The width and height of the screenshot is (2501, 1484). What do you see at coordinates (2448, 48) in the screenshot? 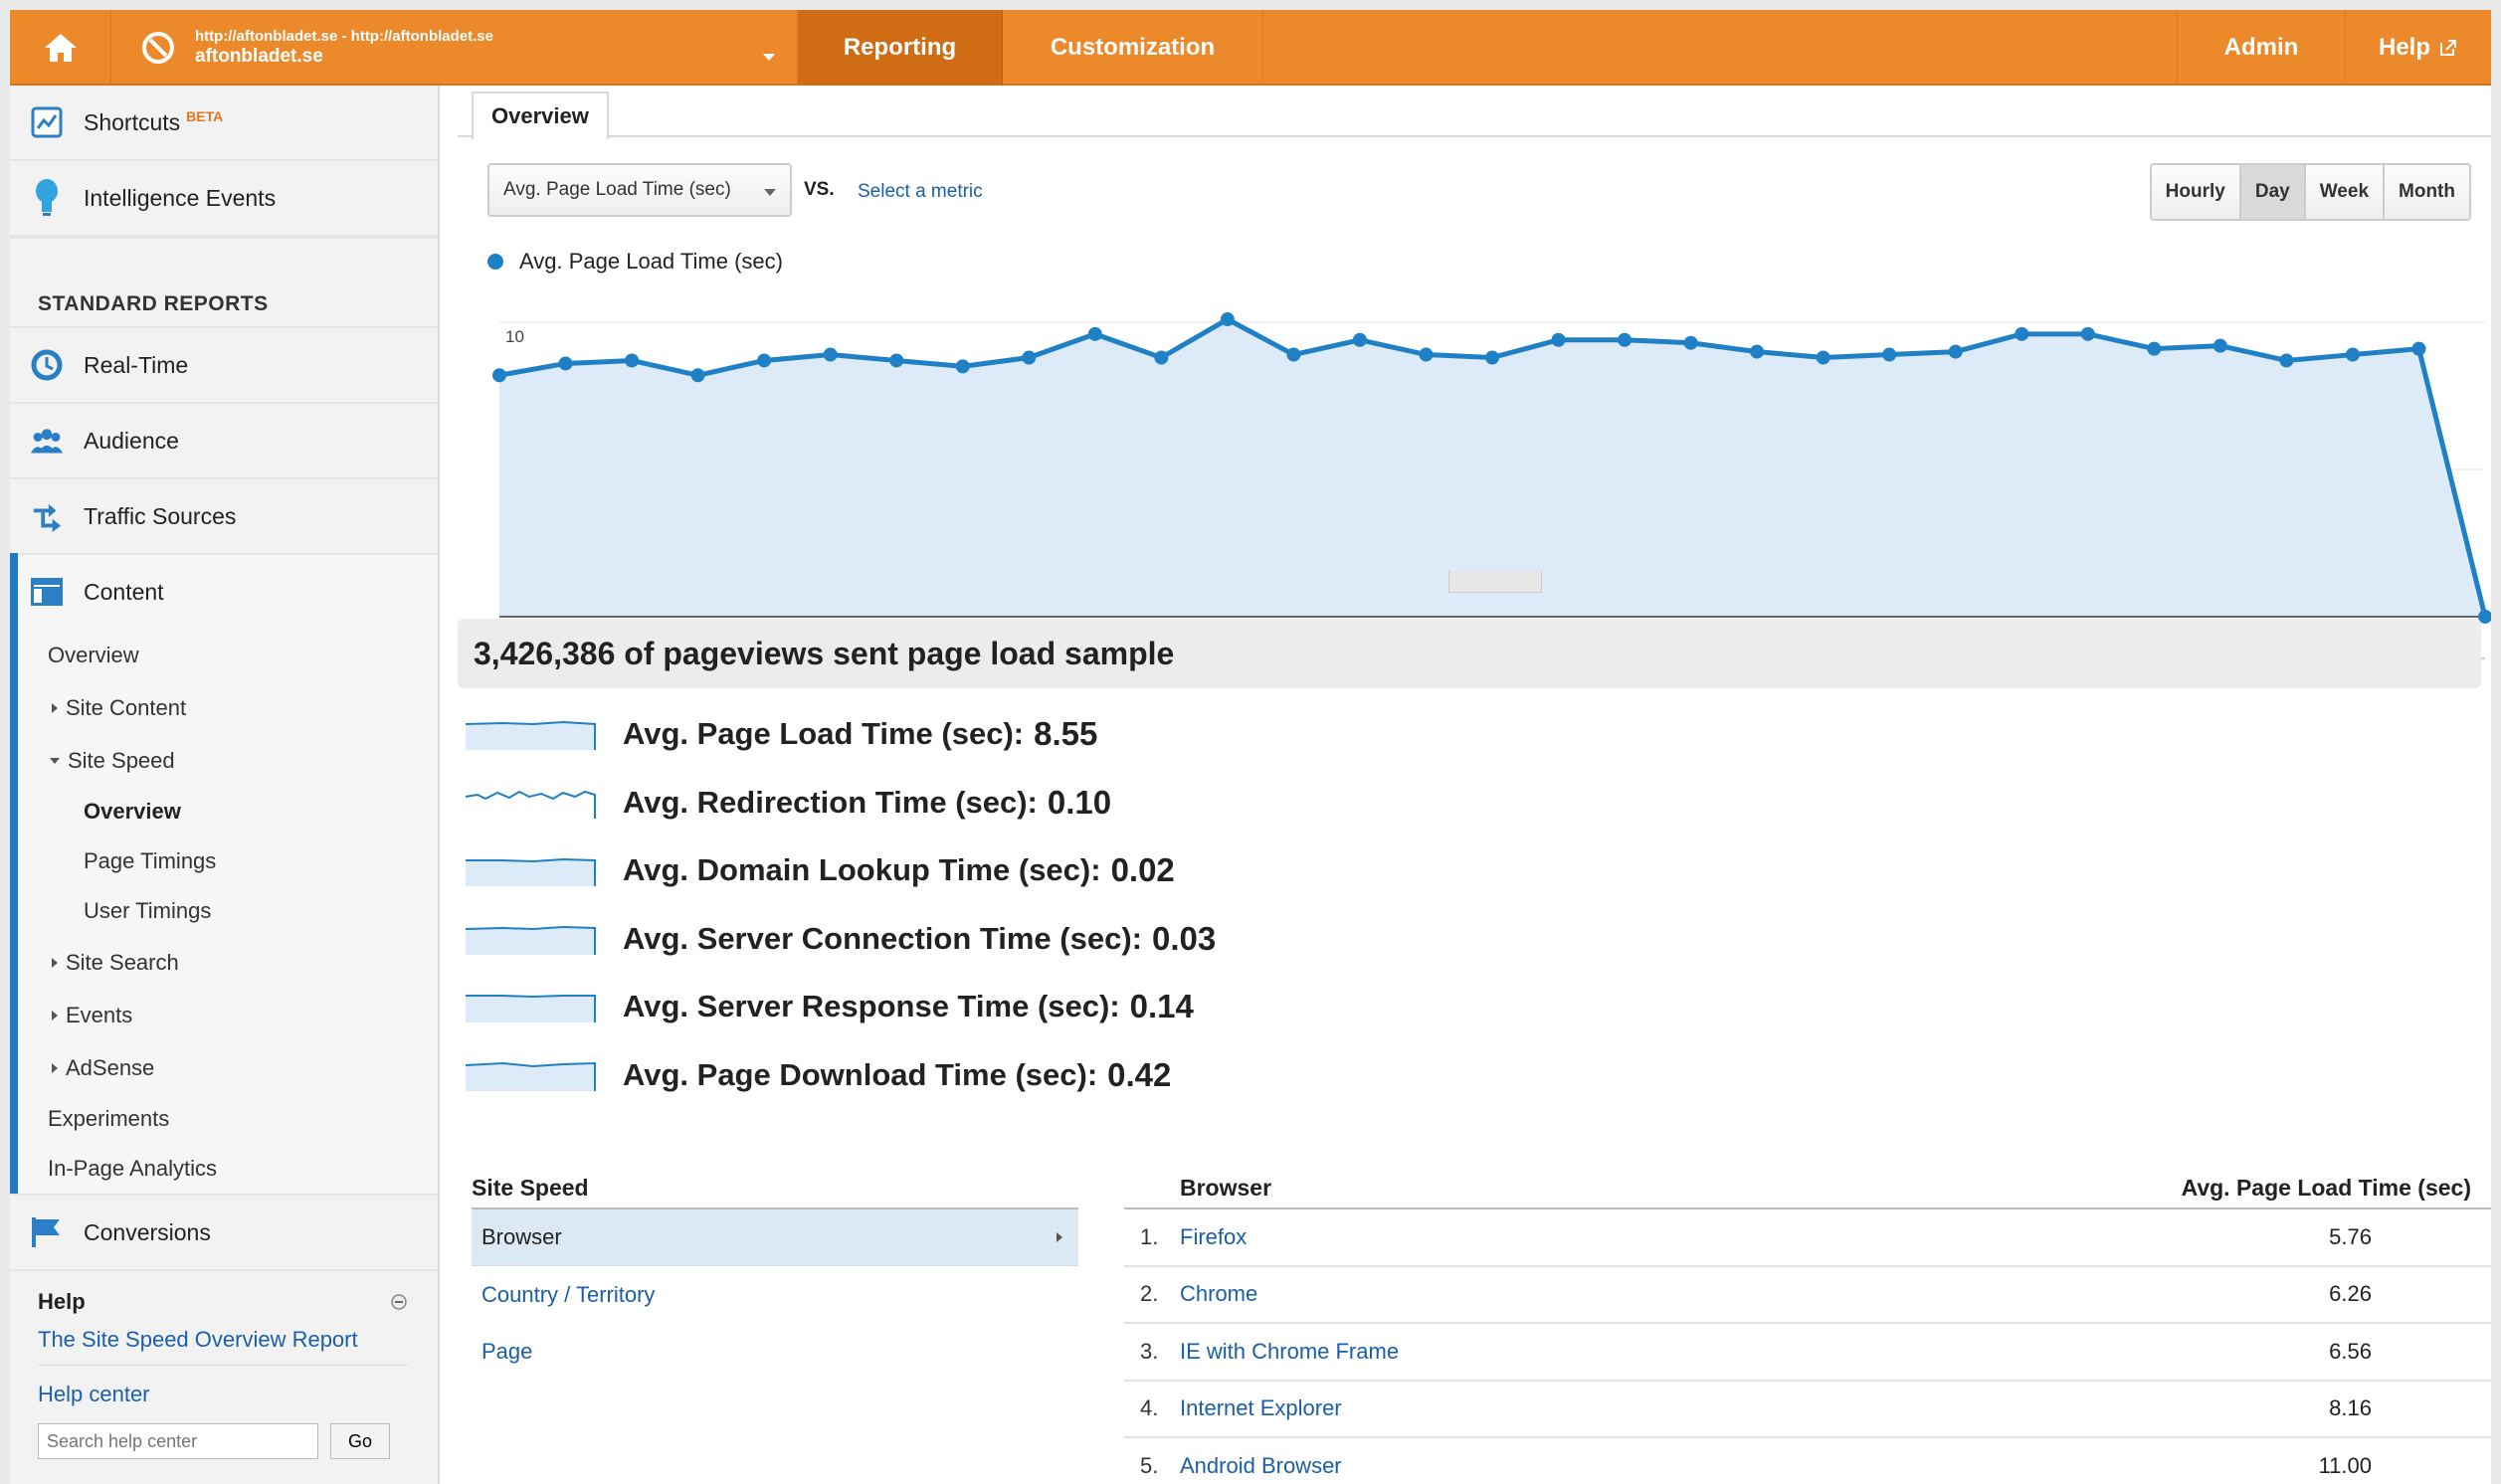
I see `external-link-icon` at bounding box center [2448, 48].